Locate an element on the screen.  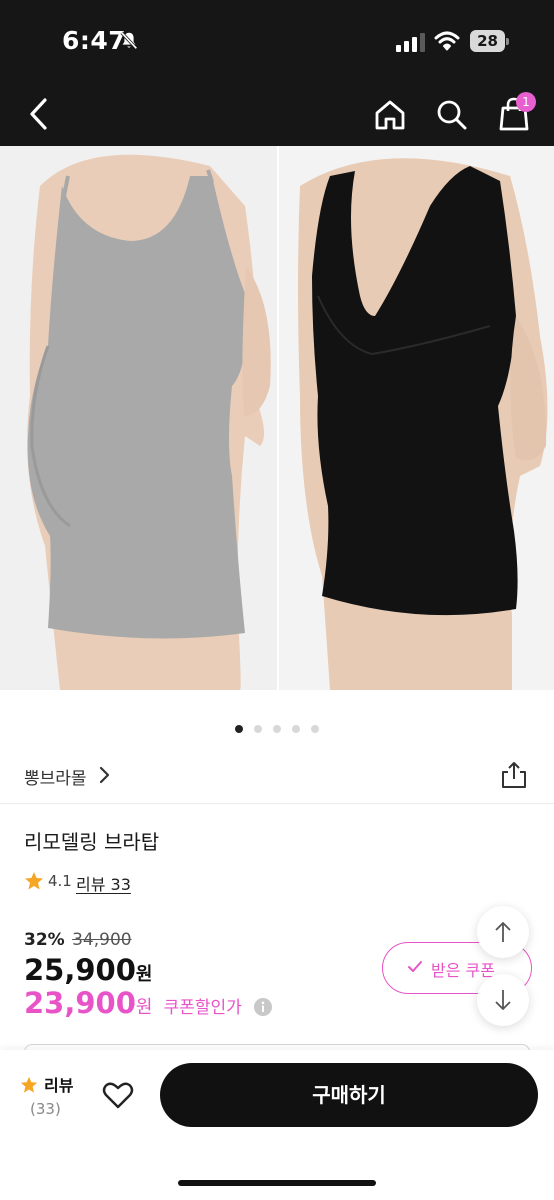
back-icon is located at coordinates (39, 114).